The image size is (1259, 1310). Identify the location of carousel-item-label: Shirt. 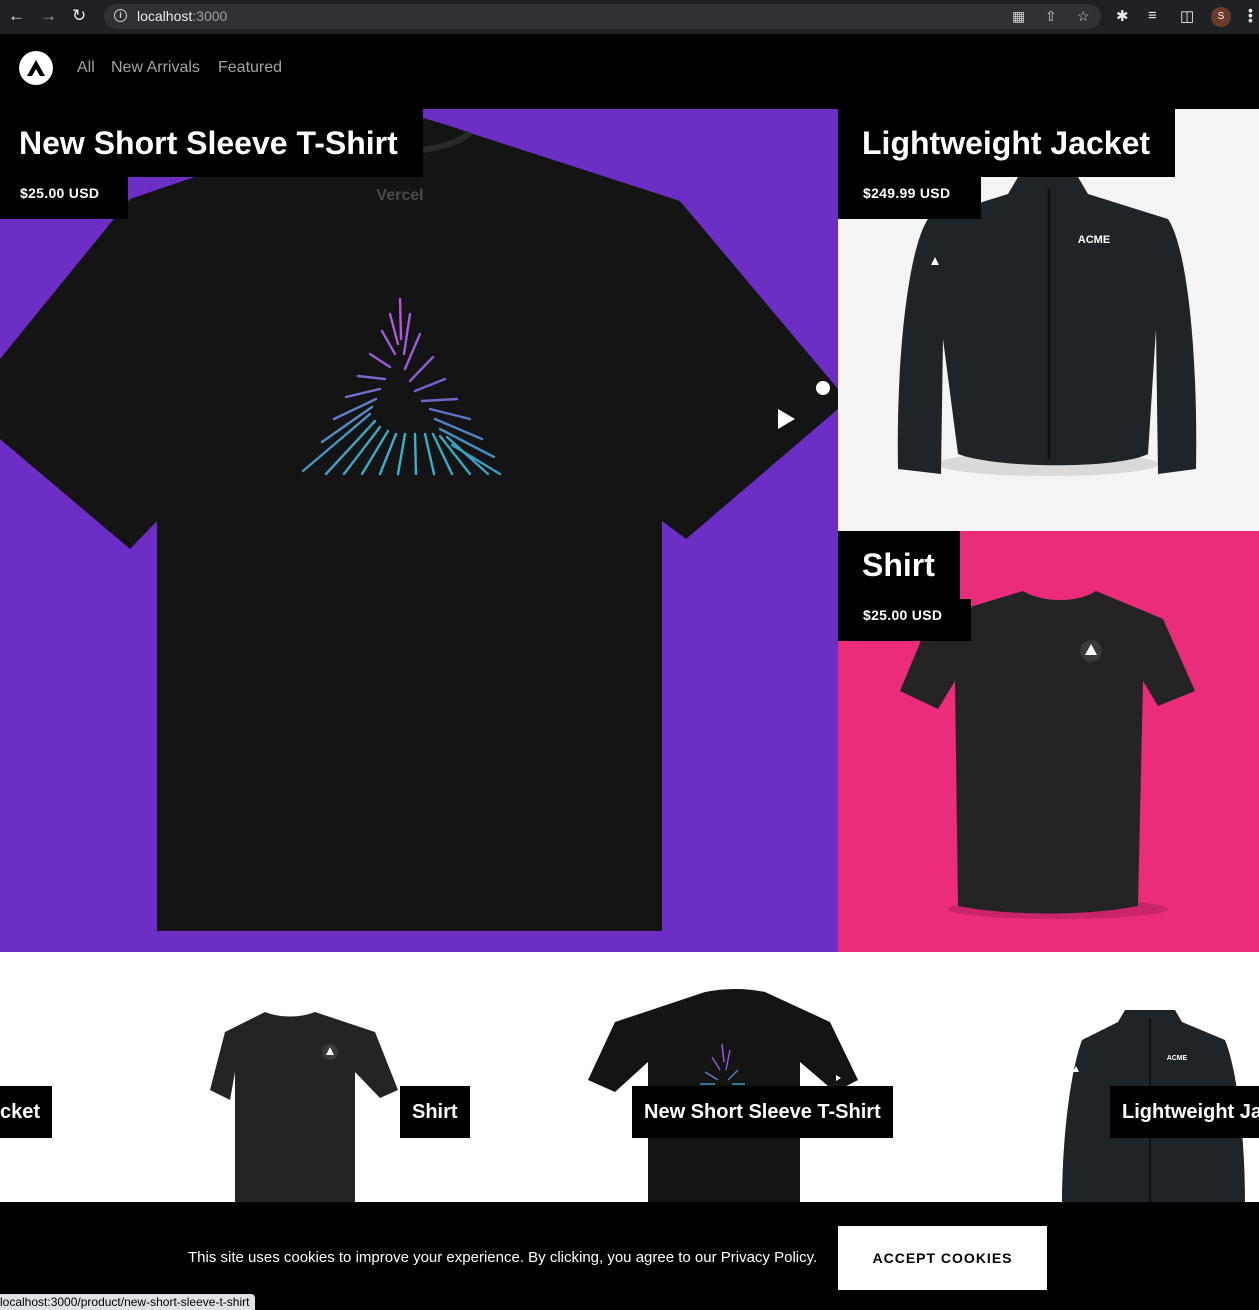
(435, 1112).